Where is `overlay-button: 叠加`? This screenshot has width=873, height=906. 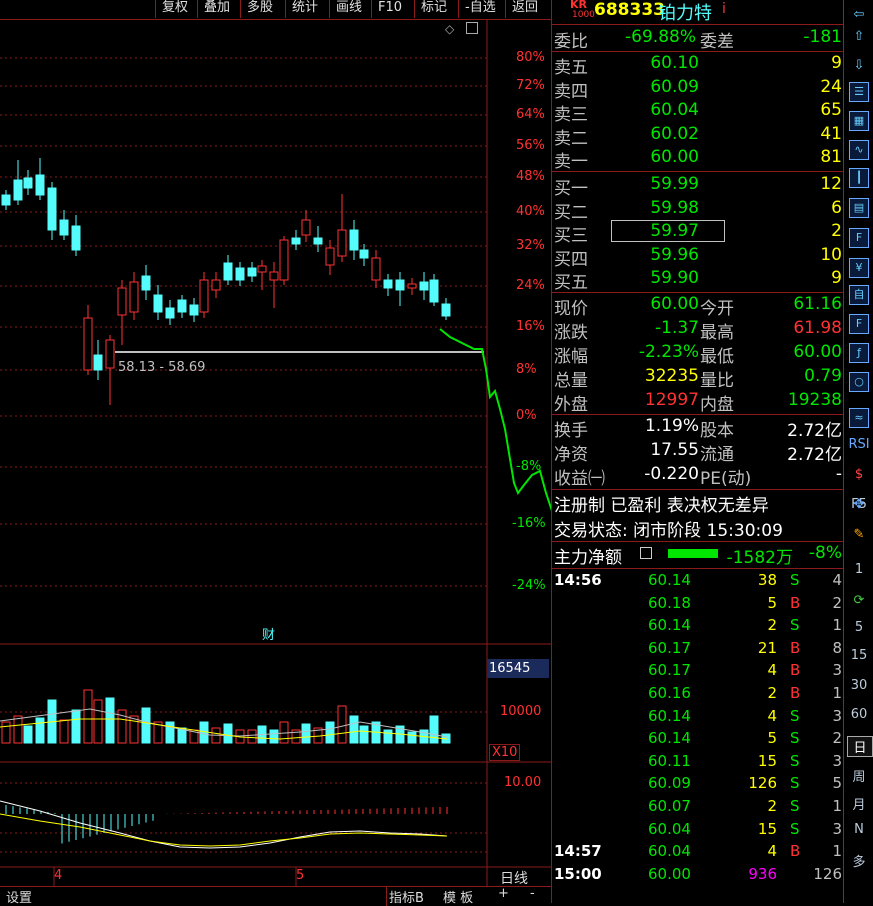
overlay-button: 叠加 is located at coordinates (218, 9).